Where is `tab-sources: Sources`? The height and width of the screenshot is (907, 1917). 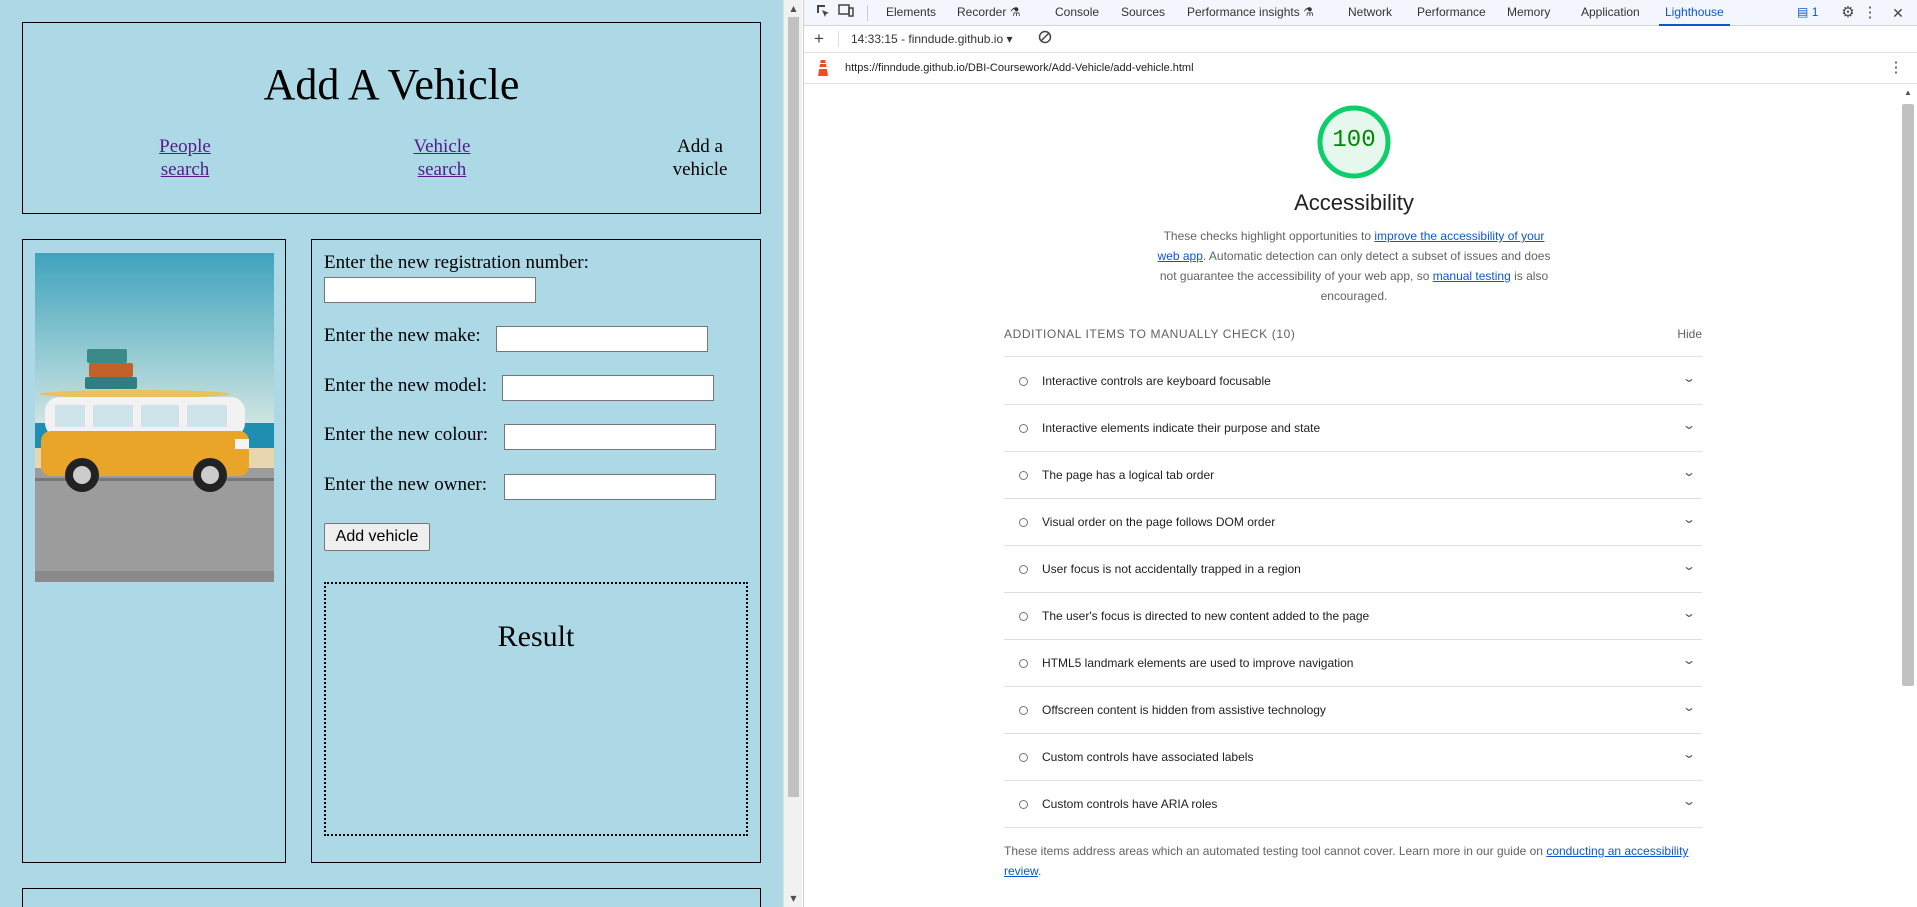 tab-sources: Sources is located at coordinates (1143, 13).